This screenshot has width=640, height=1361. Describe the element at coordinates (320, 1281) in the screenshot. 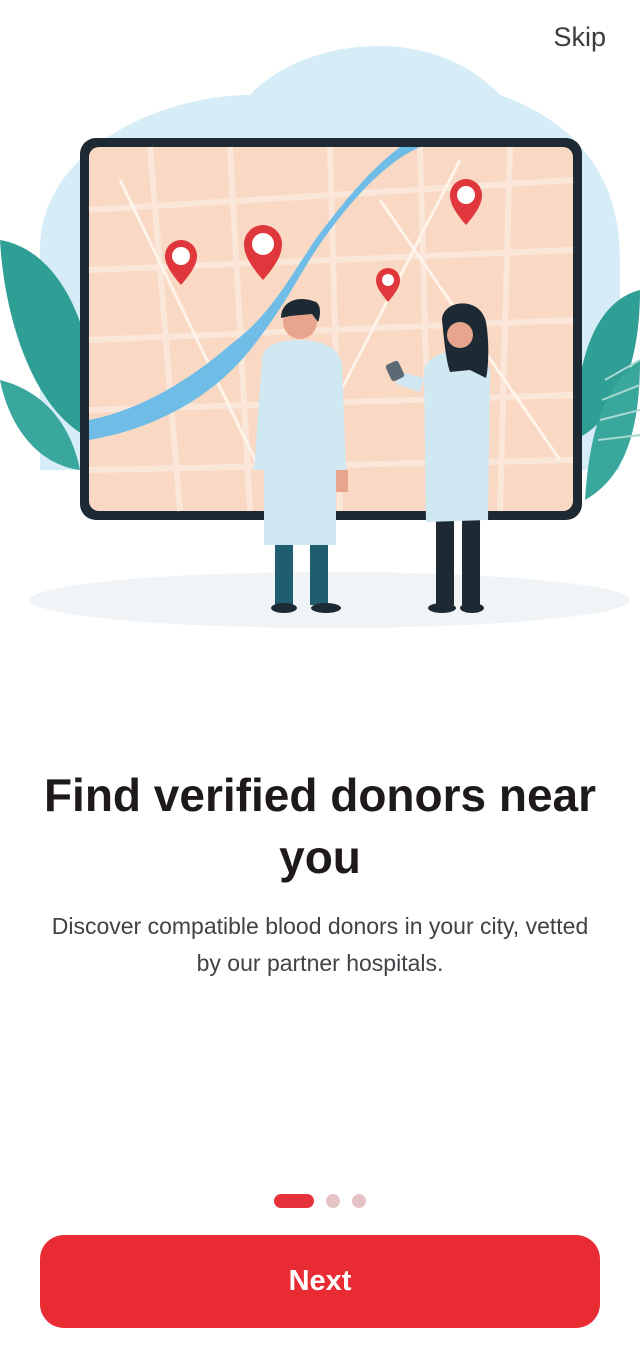

I see `next-button: Next` at that location.